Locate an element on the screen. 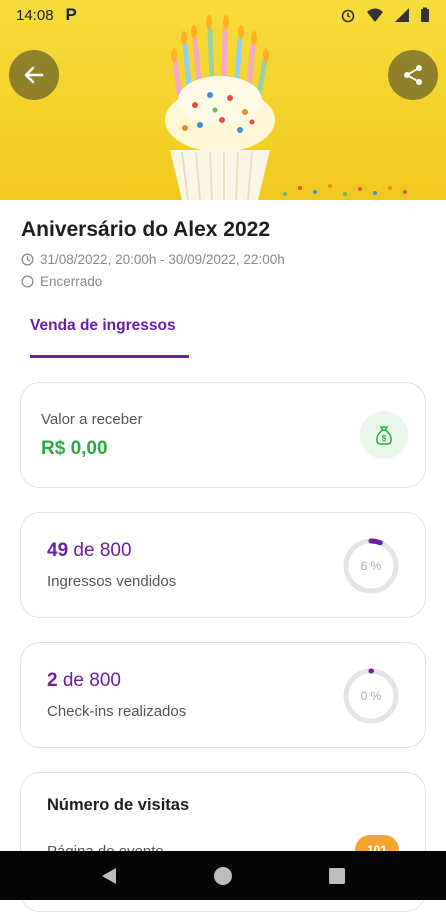 The width and height of the screenshot is (446, 912). visits-title: Número de visitas is located at coordinates (118, 805).